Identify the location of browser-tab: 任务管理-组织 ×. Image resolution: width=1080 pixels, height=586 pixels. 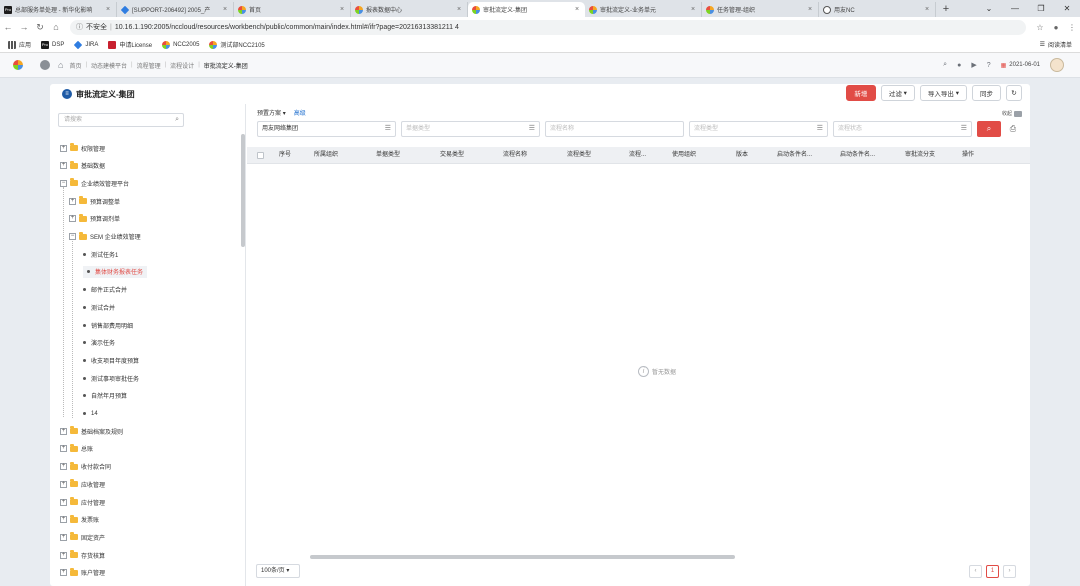
(760, 9).